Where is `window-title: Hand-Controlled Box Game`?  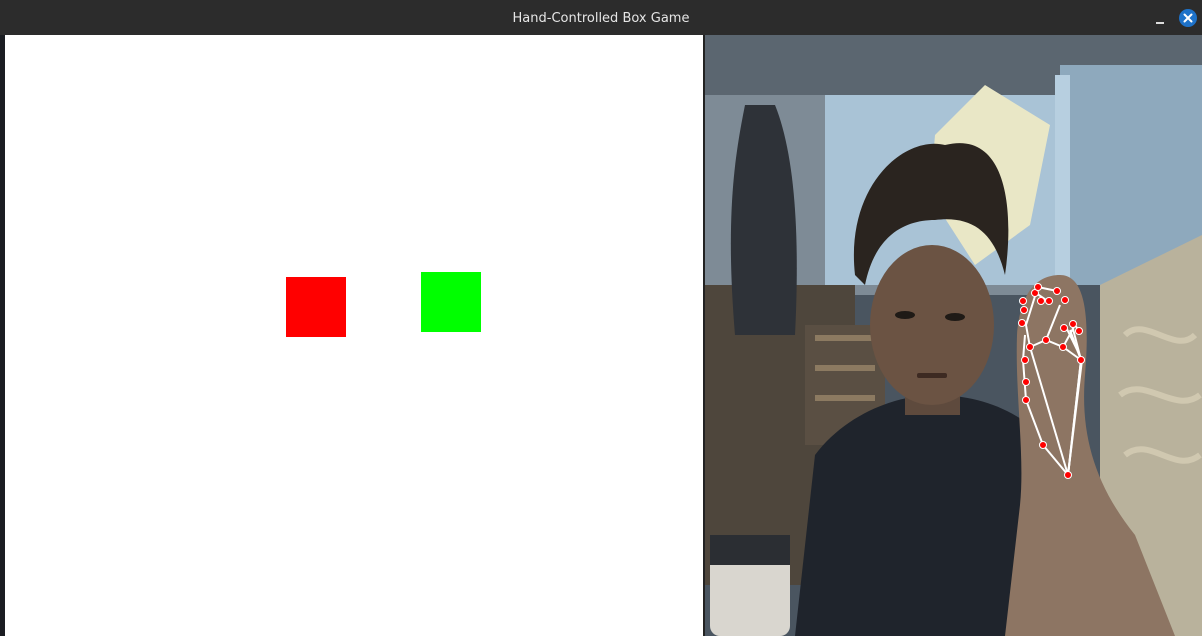
window-title: Hand-Controlled Box Game is located at coordinates (601, 18).